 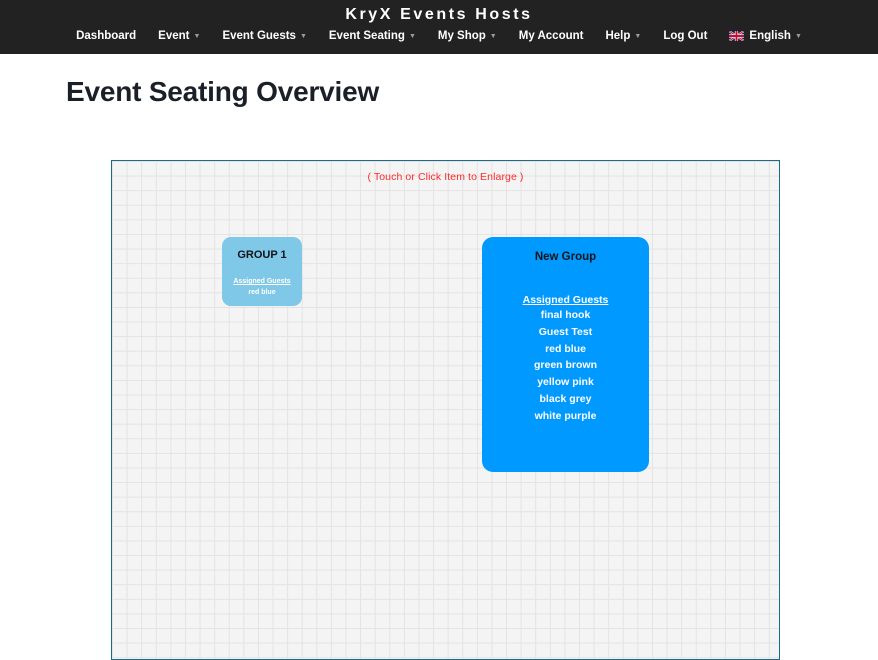 I want to click on nav-label: My Shop, so click(x=461, y=36).